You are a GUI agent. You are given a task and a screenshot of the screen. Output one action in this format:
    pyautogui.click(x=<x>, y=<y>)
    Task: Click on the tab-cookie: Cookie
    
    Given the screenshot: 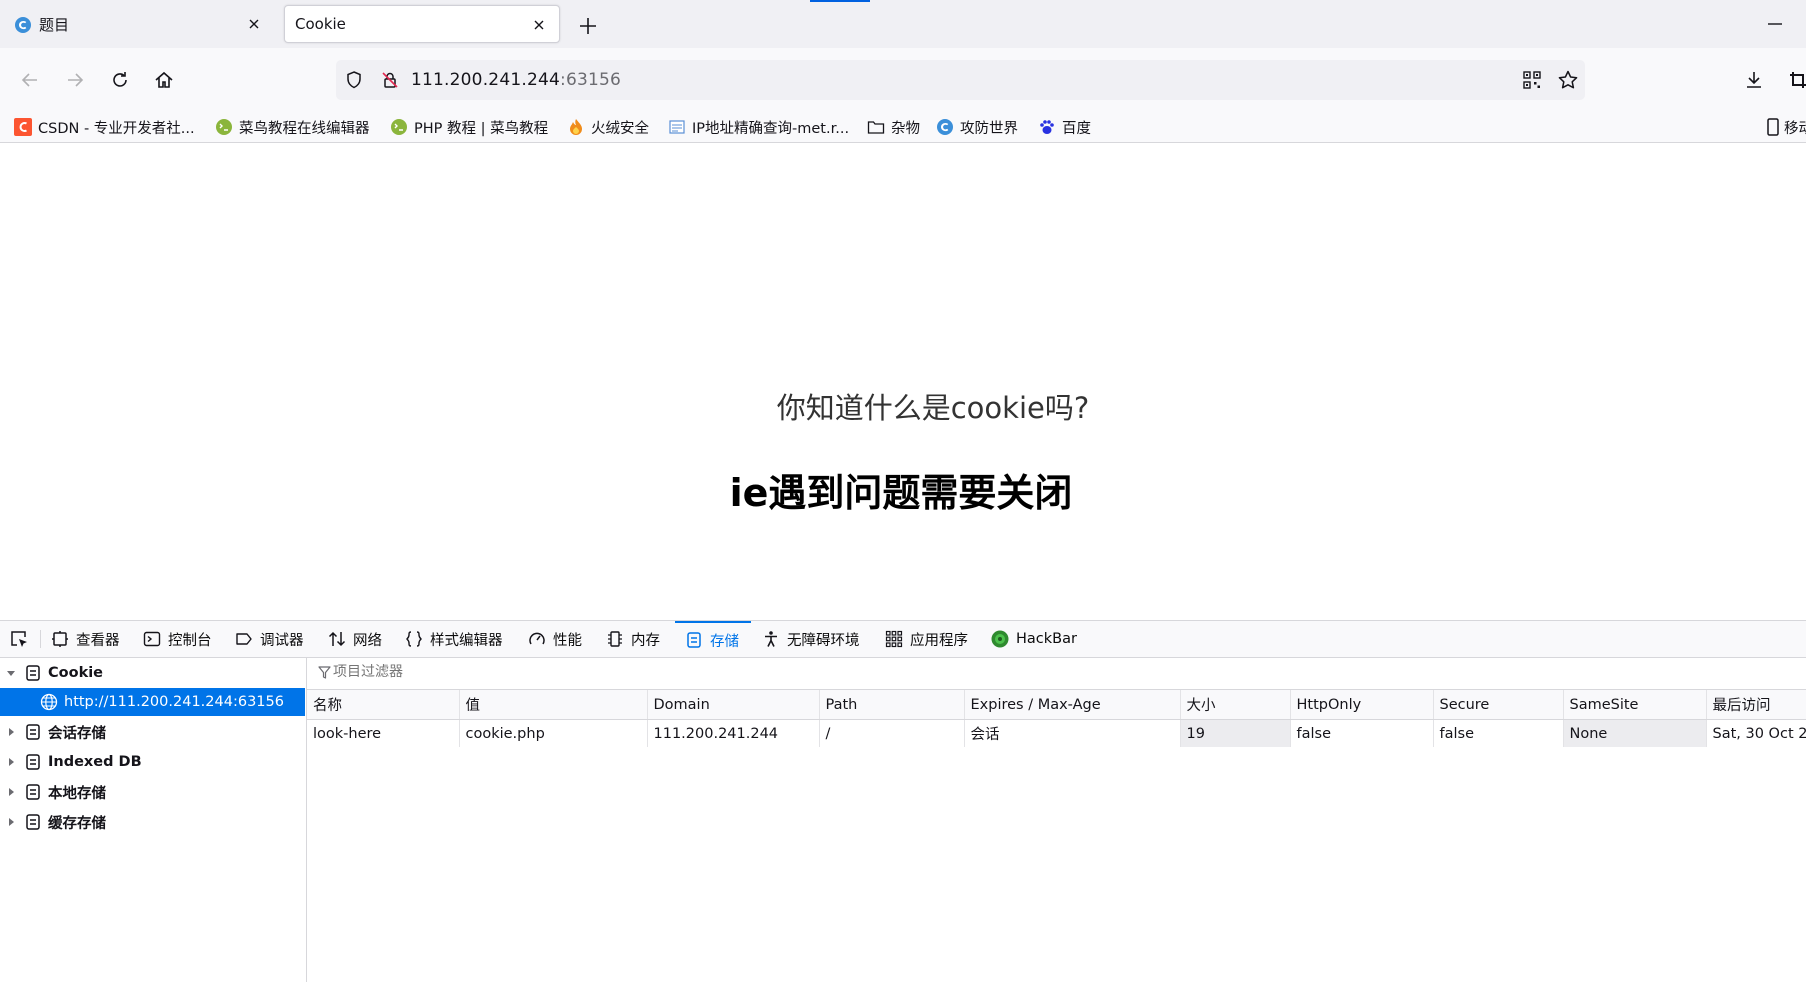 What is the action you would take?
    pyautogui.click(x=422, y=24)
    